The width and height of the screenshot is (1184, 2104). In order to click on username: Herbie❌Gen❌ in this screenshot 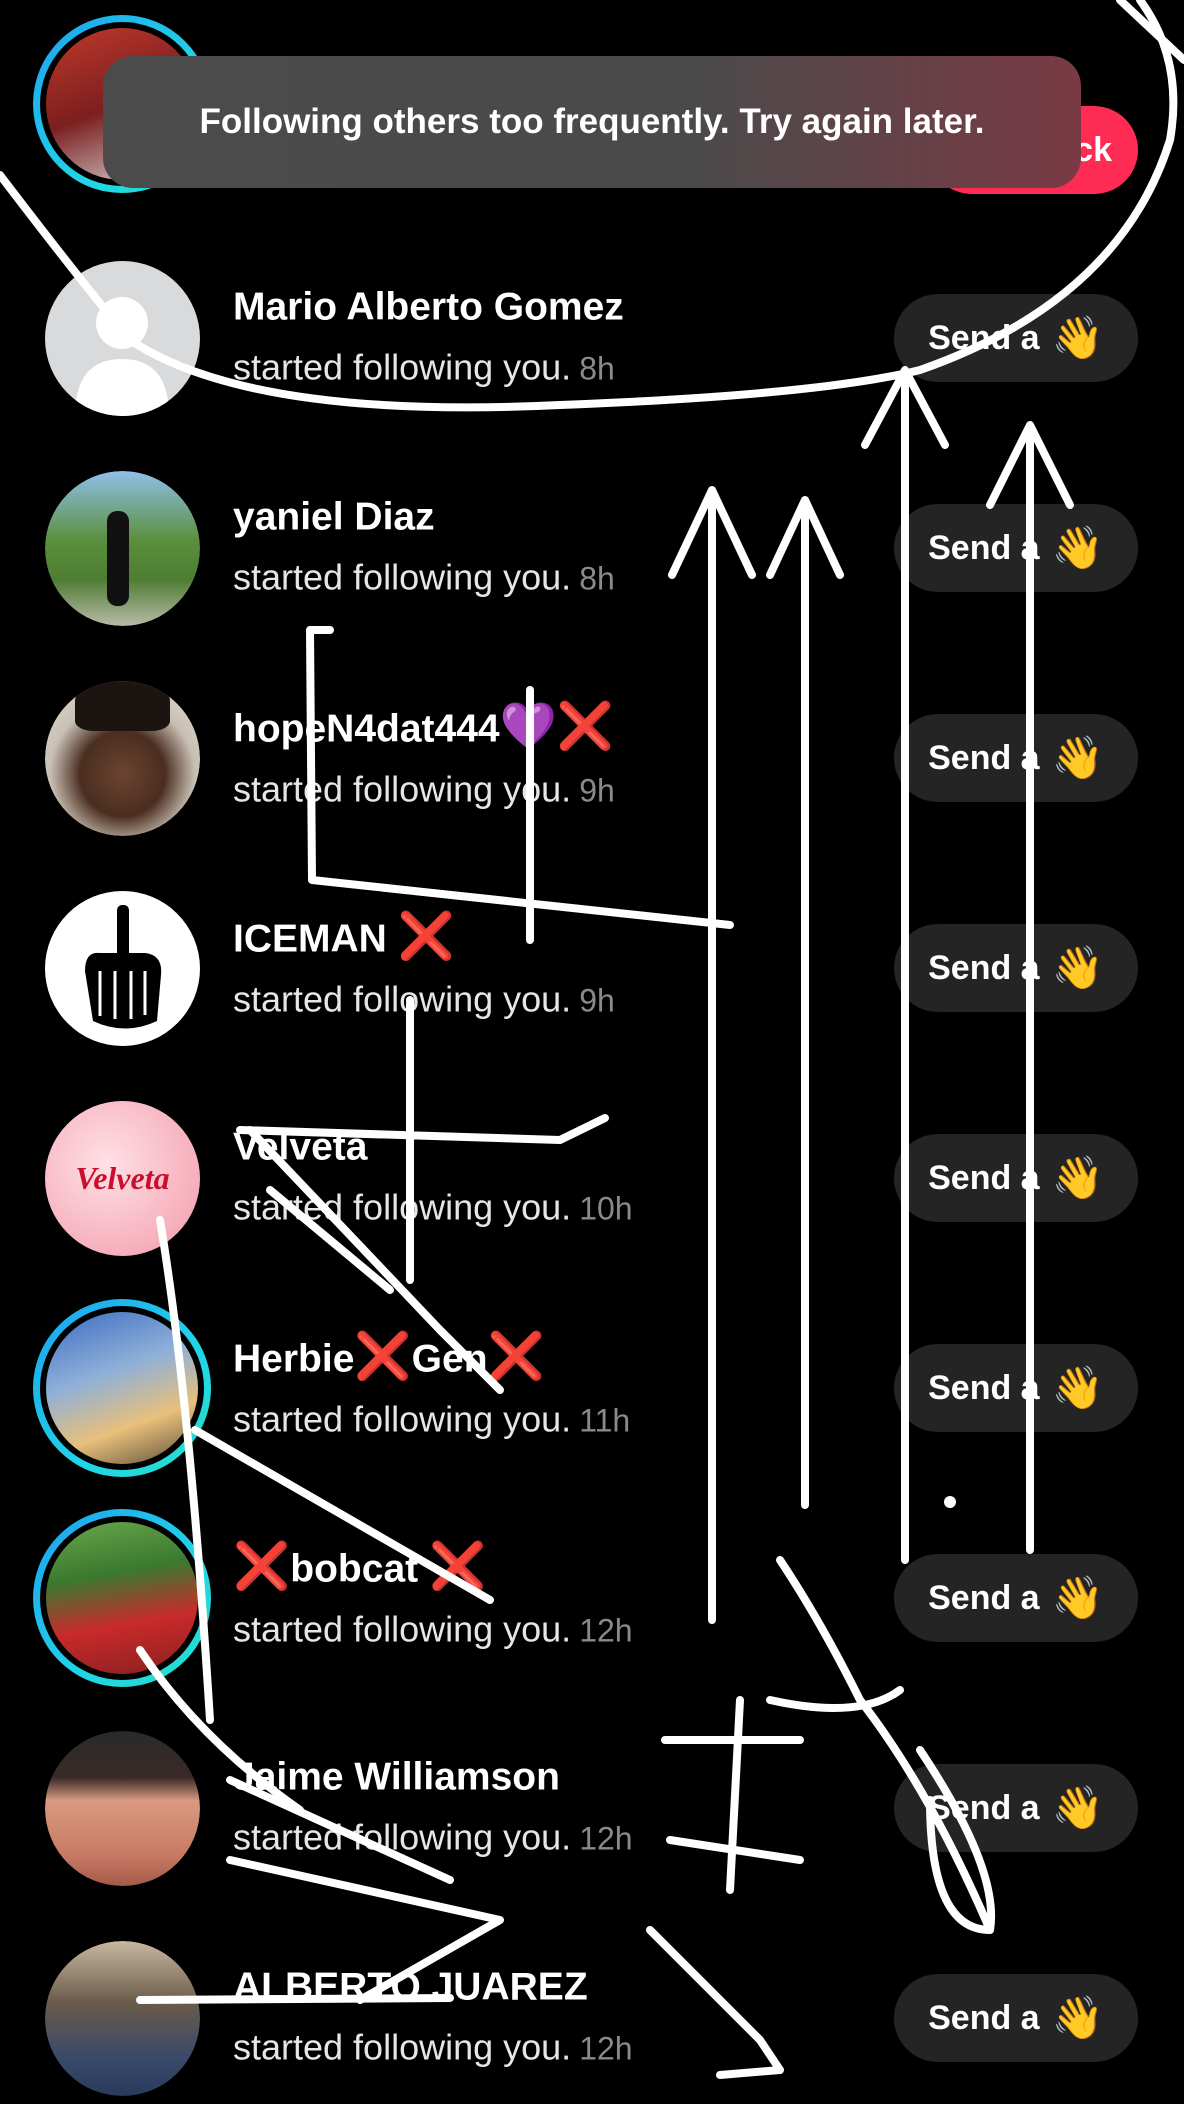, I will do `click(431, 1358)`.